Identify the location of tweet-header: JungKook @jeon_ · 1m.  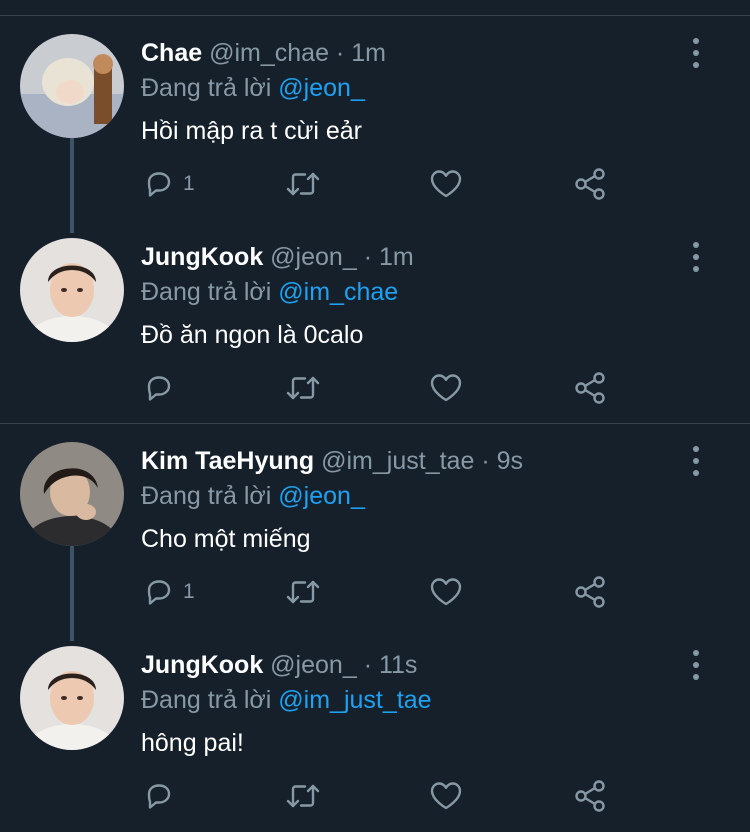
(277, 257).